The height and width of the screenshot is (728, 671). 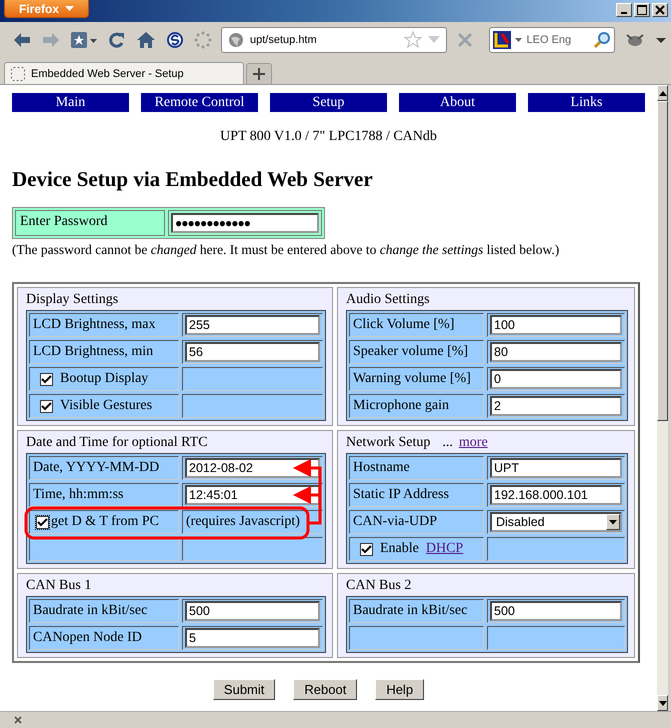 What do you see at coordinates (18, 73) in the screenshot?
I see `page-icon` at bounding box center [18, 73].